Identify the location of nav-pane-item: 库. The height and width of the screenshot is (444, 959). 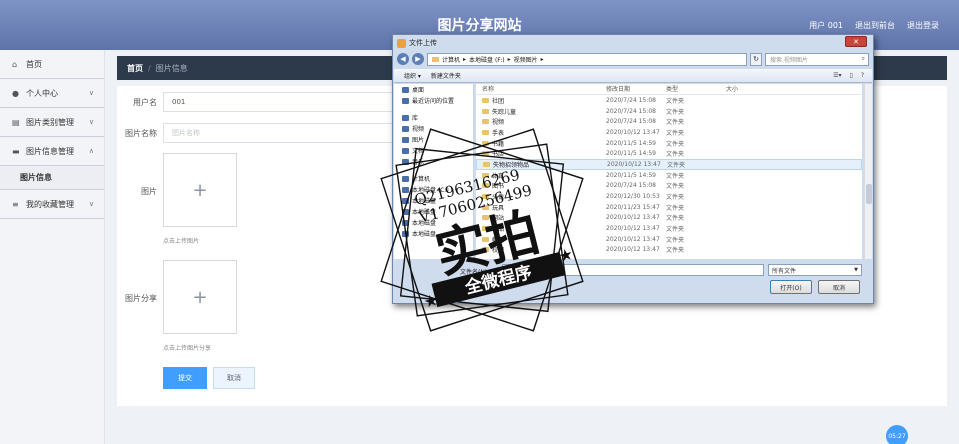
(433, 117).